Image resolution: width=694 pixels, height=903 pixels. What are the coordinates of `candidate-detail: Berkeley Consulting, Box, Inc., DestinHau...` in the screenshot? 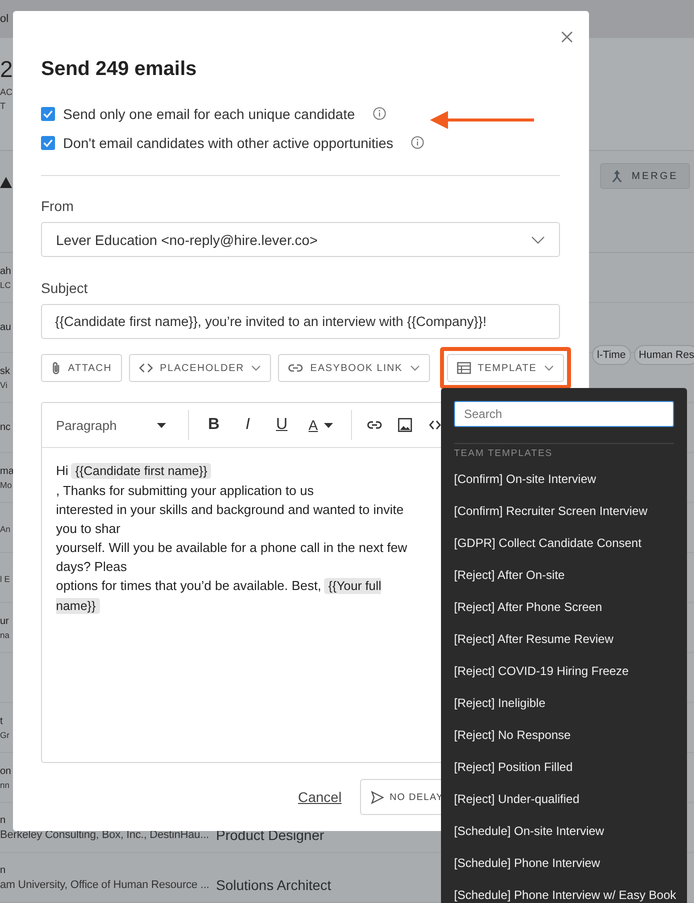 It's located at (104, 834).